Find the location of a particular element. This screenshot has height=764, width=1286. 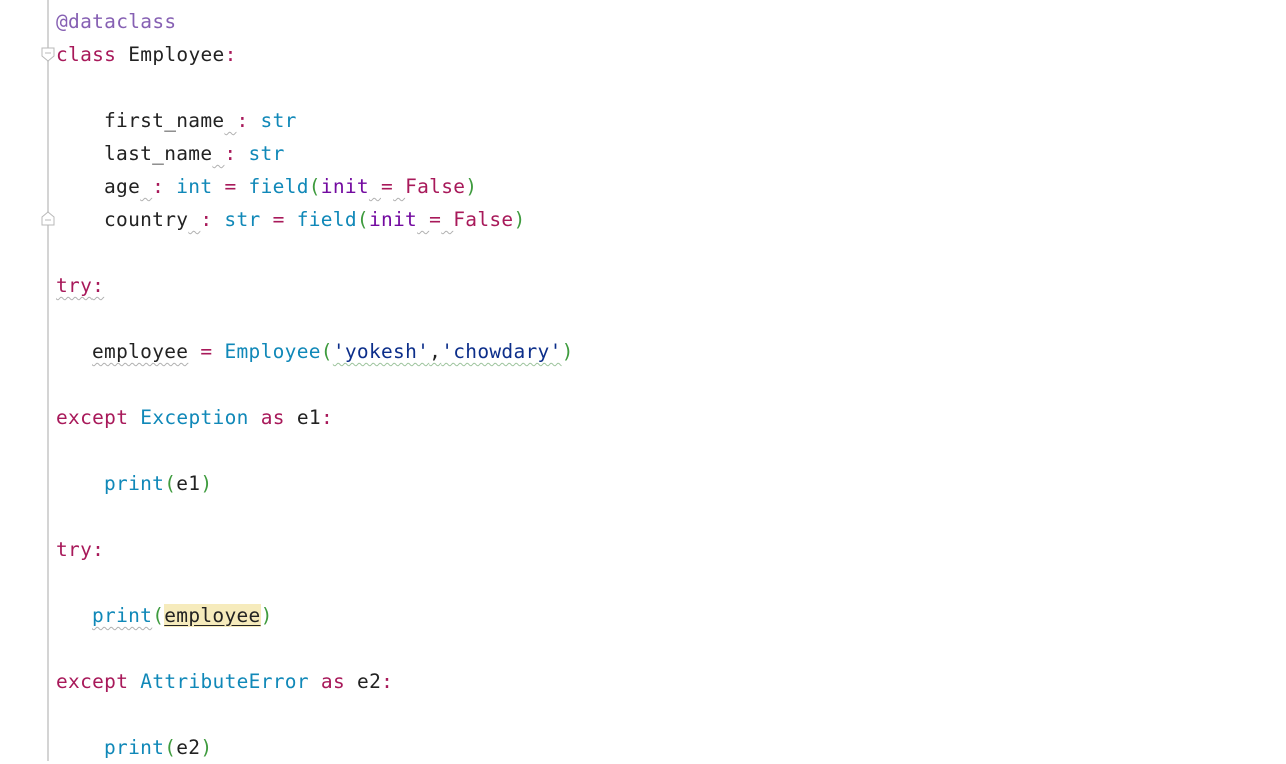

code-line-decorator: @dataclass is located at coordinates (116, 21).